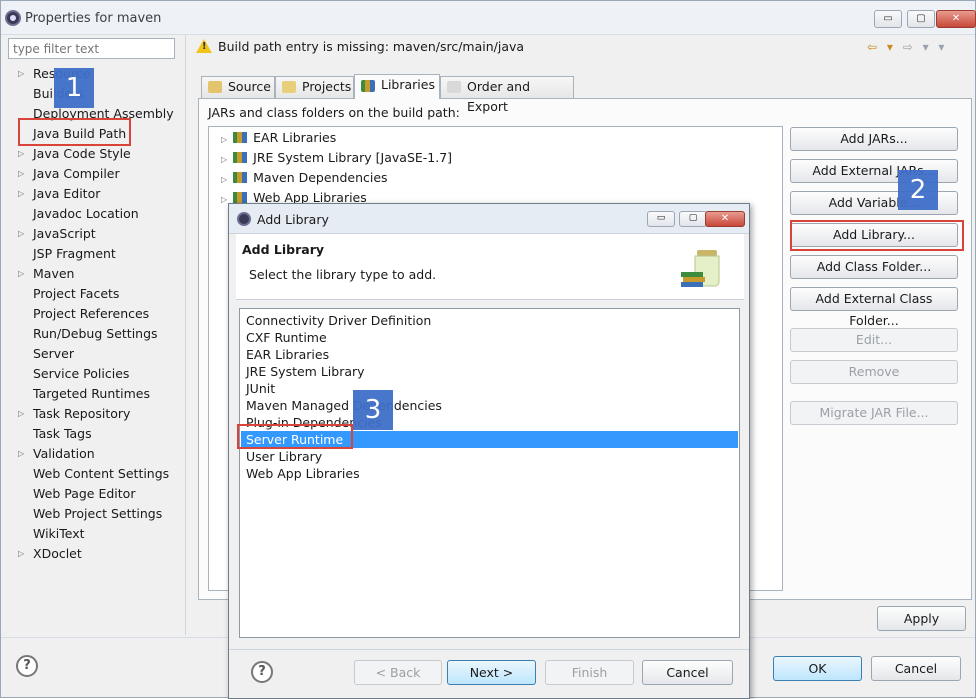 This screenshot has height=699, width=976. What do you see at coordinates (101, 315) in the screenshot?
I see `tree-item: Project References` at bounding box center [101, 315].